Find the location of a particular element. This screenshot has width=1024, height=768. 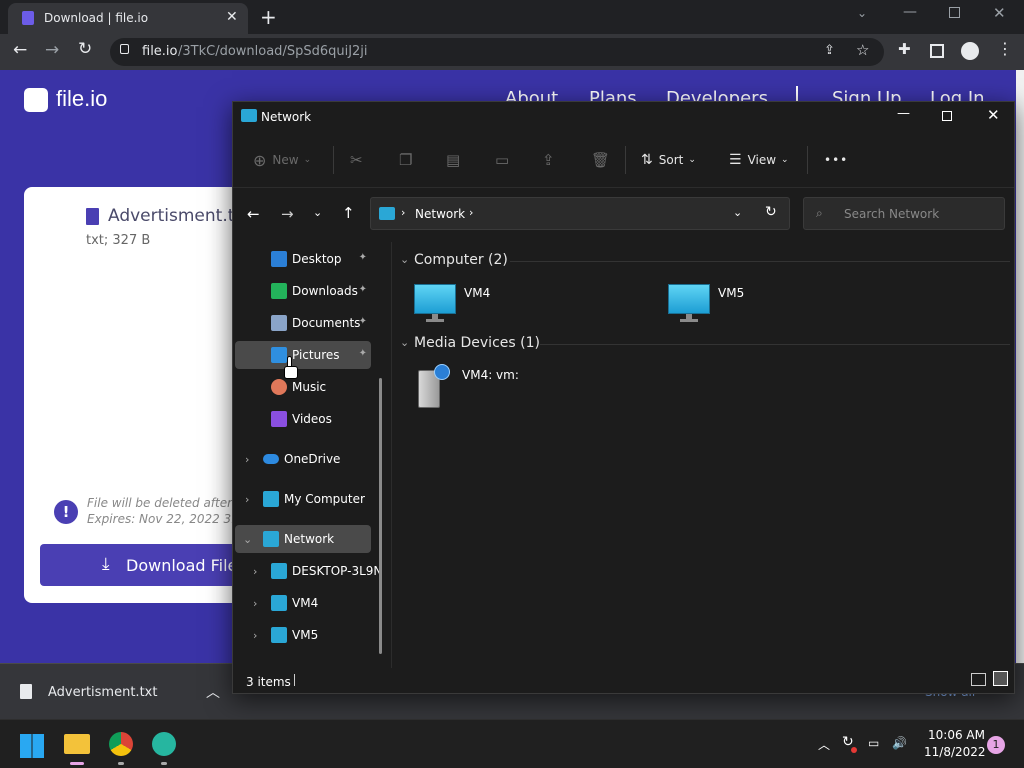

downloaded-file-name: Advertisment.txt is located at coordinates (102, 692).